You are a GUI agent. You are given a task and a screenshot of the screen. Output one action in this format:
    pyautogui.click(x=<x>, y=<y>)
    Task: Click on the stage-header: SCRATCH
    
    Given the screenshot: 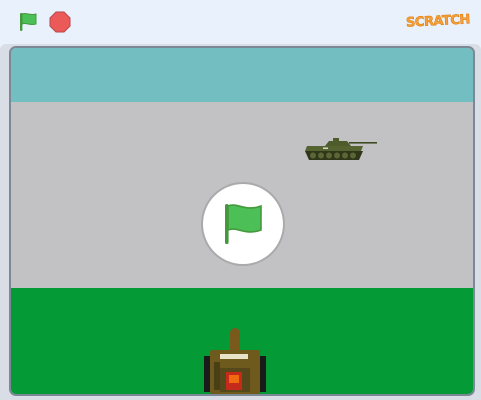 What is the action you would take?
    pyautogui.click(x=240, y=22)
    